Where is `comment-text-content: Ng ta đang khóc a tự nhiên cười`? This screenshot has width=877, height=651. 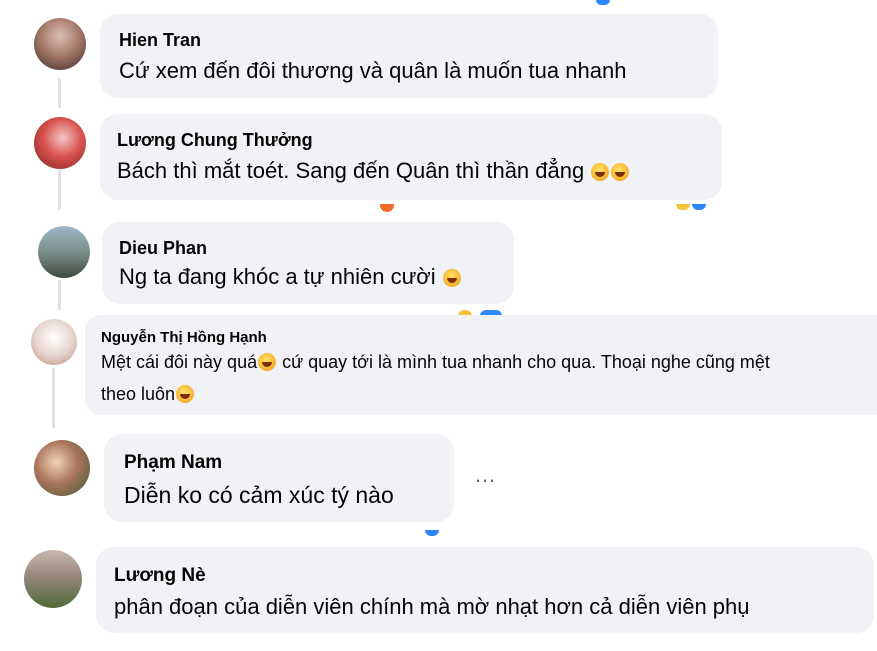
comment-text-content: Ng ta đang khóc a tự nhiên cười is located at coordinates (277, 276).